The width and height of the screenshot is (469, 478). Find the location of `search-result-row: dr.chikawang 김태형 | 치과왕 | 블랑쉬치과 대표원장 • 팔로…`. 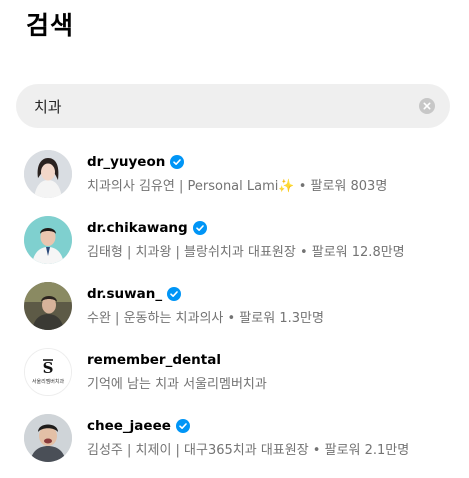

search-result-row: dr.chikawang 김태형 | 치과왕 | 블랑쉬치과 대표원장 • 팔로… is located at coordinates (234, 247).